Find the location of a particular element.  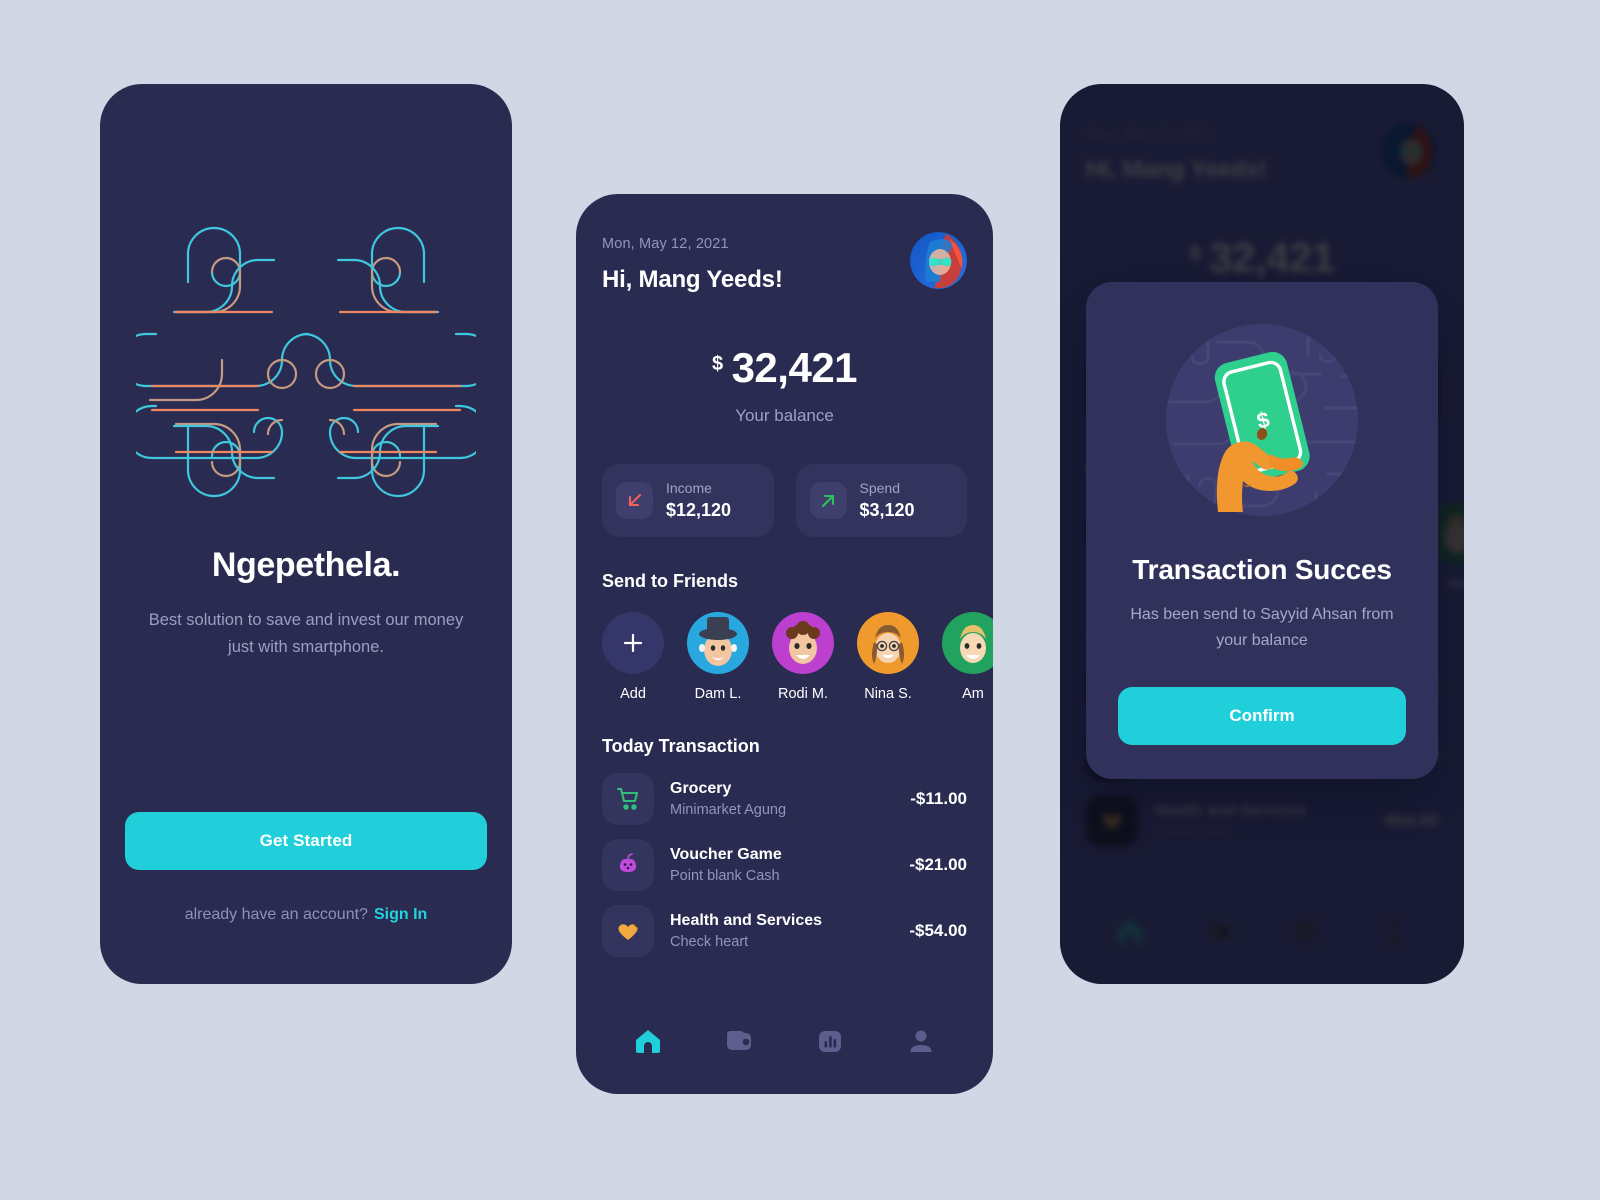

table-row: Health and Services Check heart -$54.00 is located at coordinates (784, 931).